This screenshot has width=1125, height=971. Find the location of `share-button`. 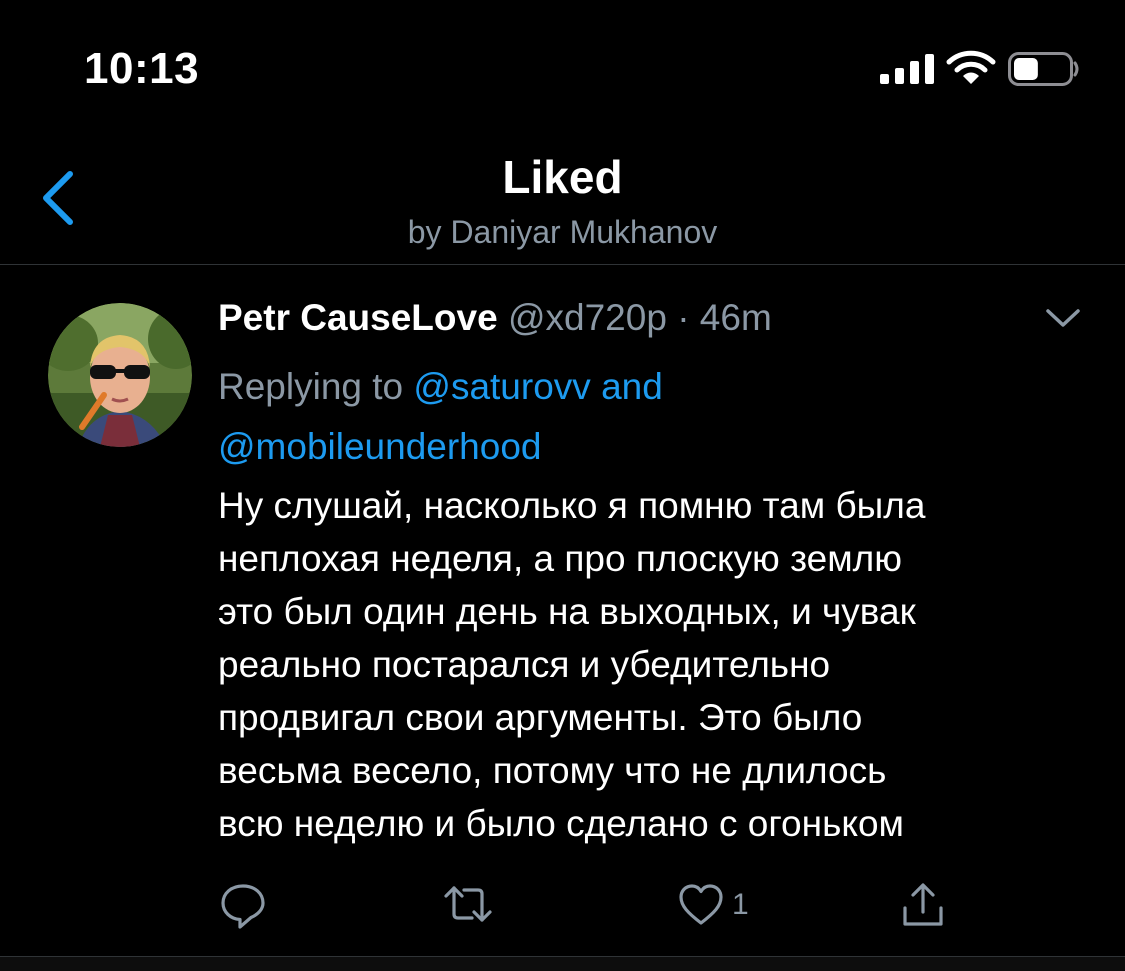

share-button is located at coordinates (923, 905).